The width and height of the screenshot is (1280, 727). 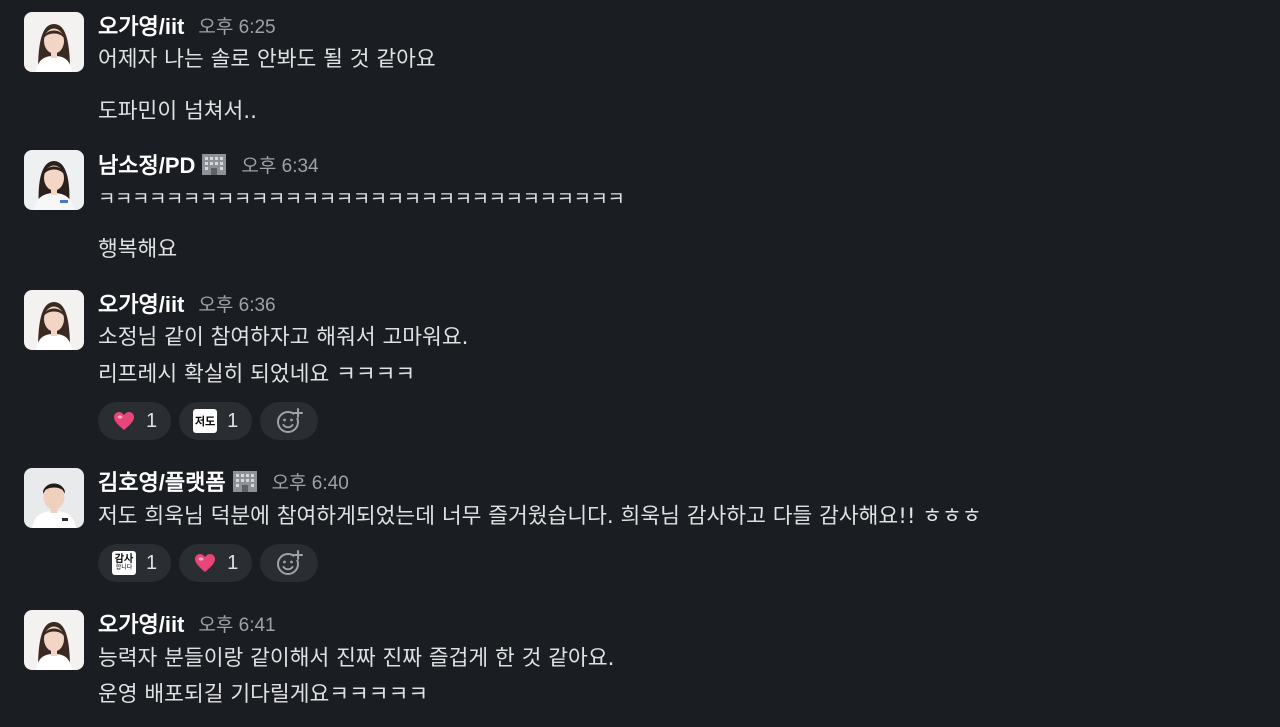 What do you see at coordinates (356, 658) in the screenshot?
I see `message-text: 능력자 분들이랑 같이해서 진짜 진짜 즐겁게 한 것 같아요.` at bounding box center [356, 658].